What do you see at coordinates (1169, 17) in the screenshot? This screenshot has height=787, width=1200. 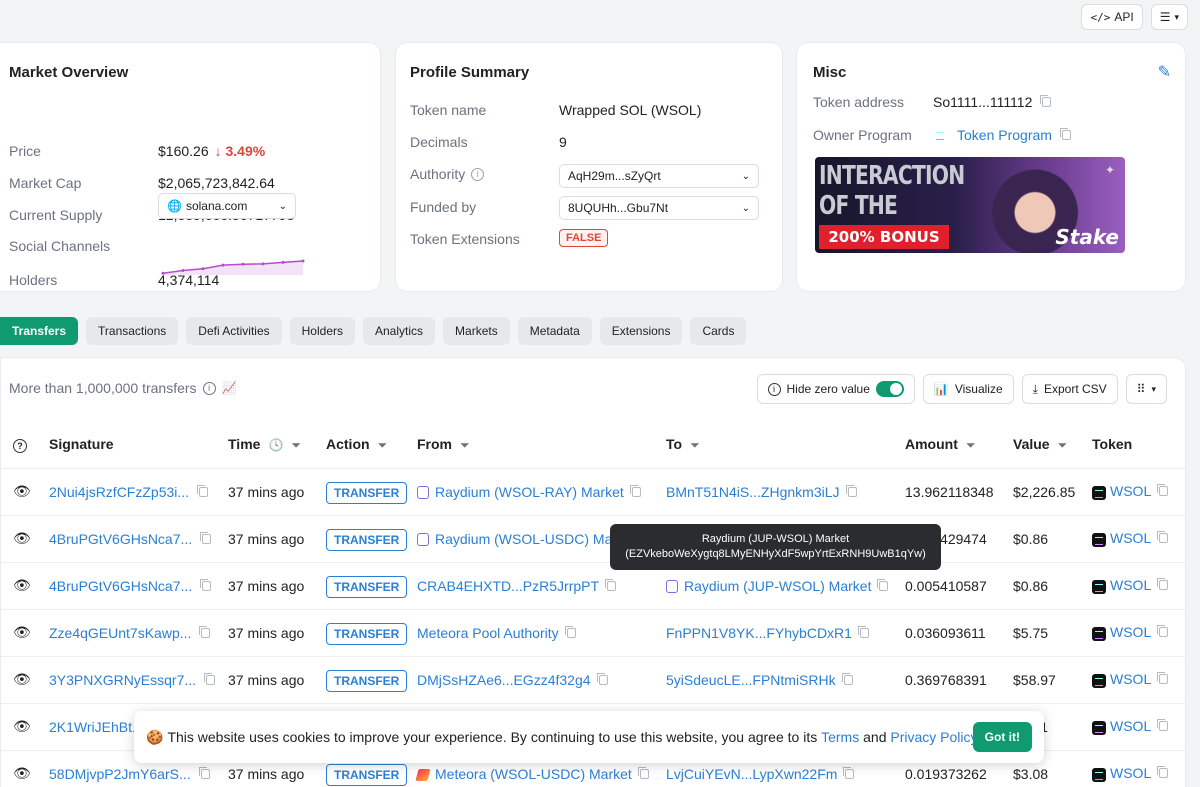 I see `list-menu-button: ☰ ▾` at bounding box center [1169, 17].